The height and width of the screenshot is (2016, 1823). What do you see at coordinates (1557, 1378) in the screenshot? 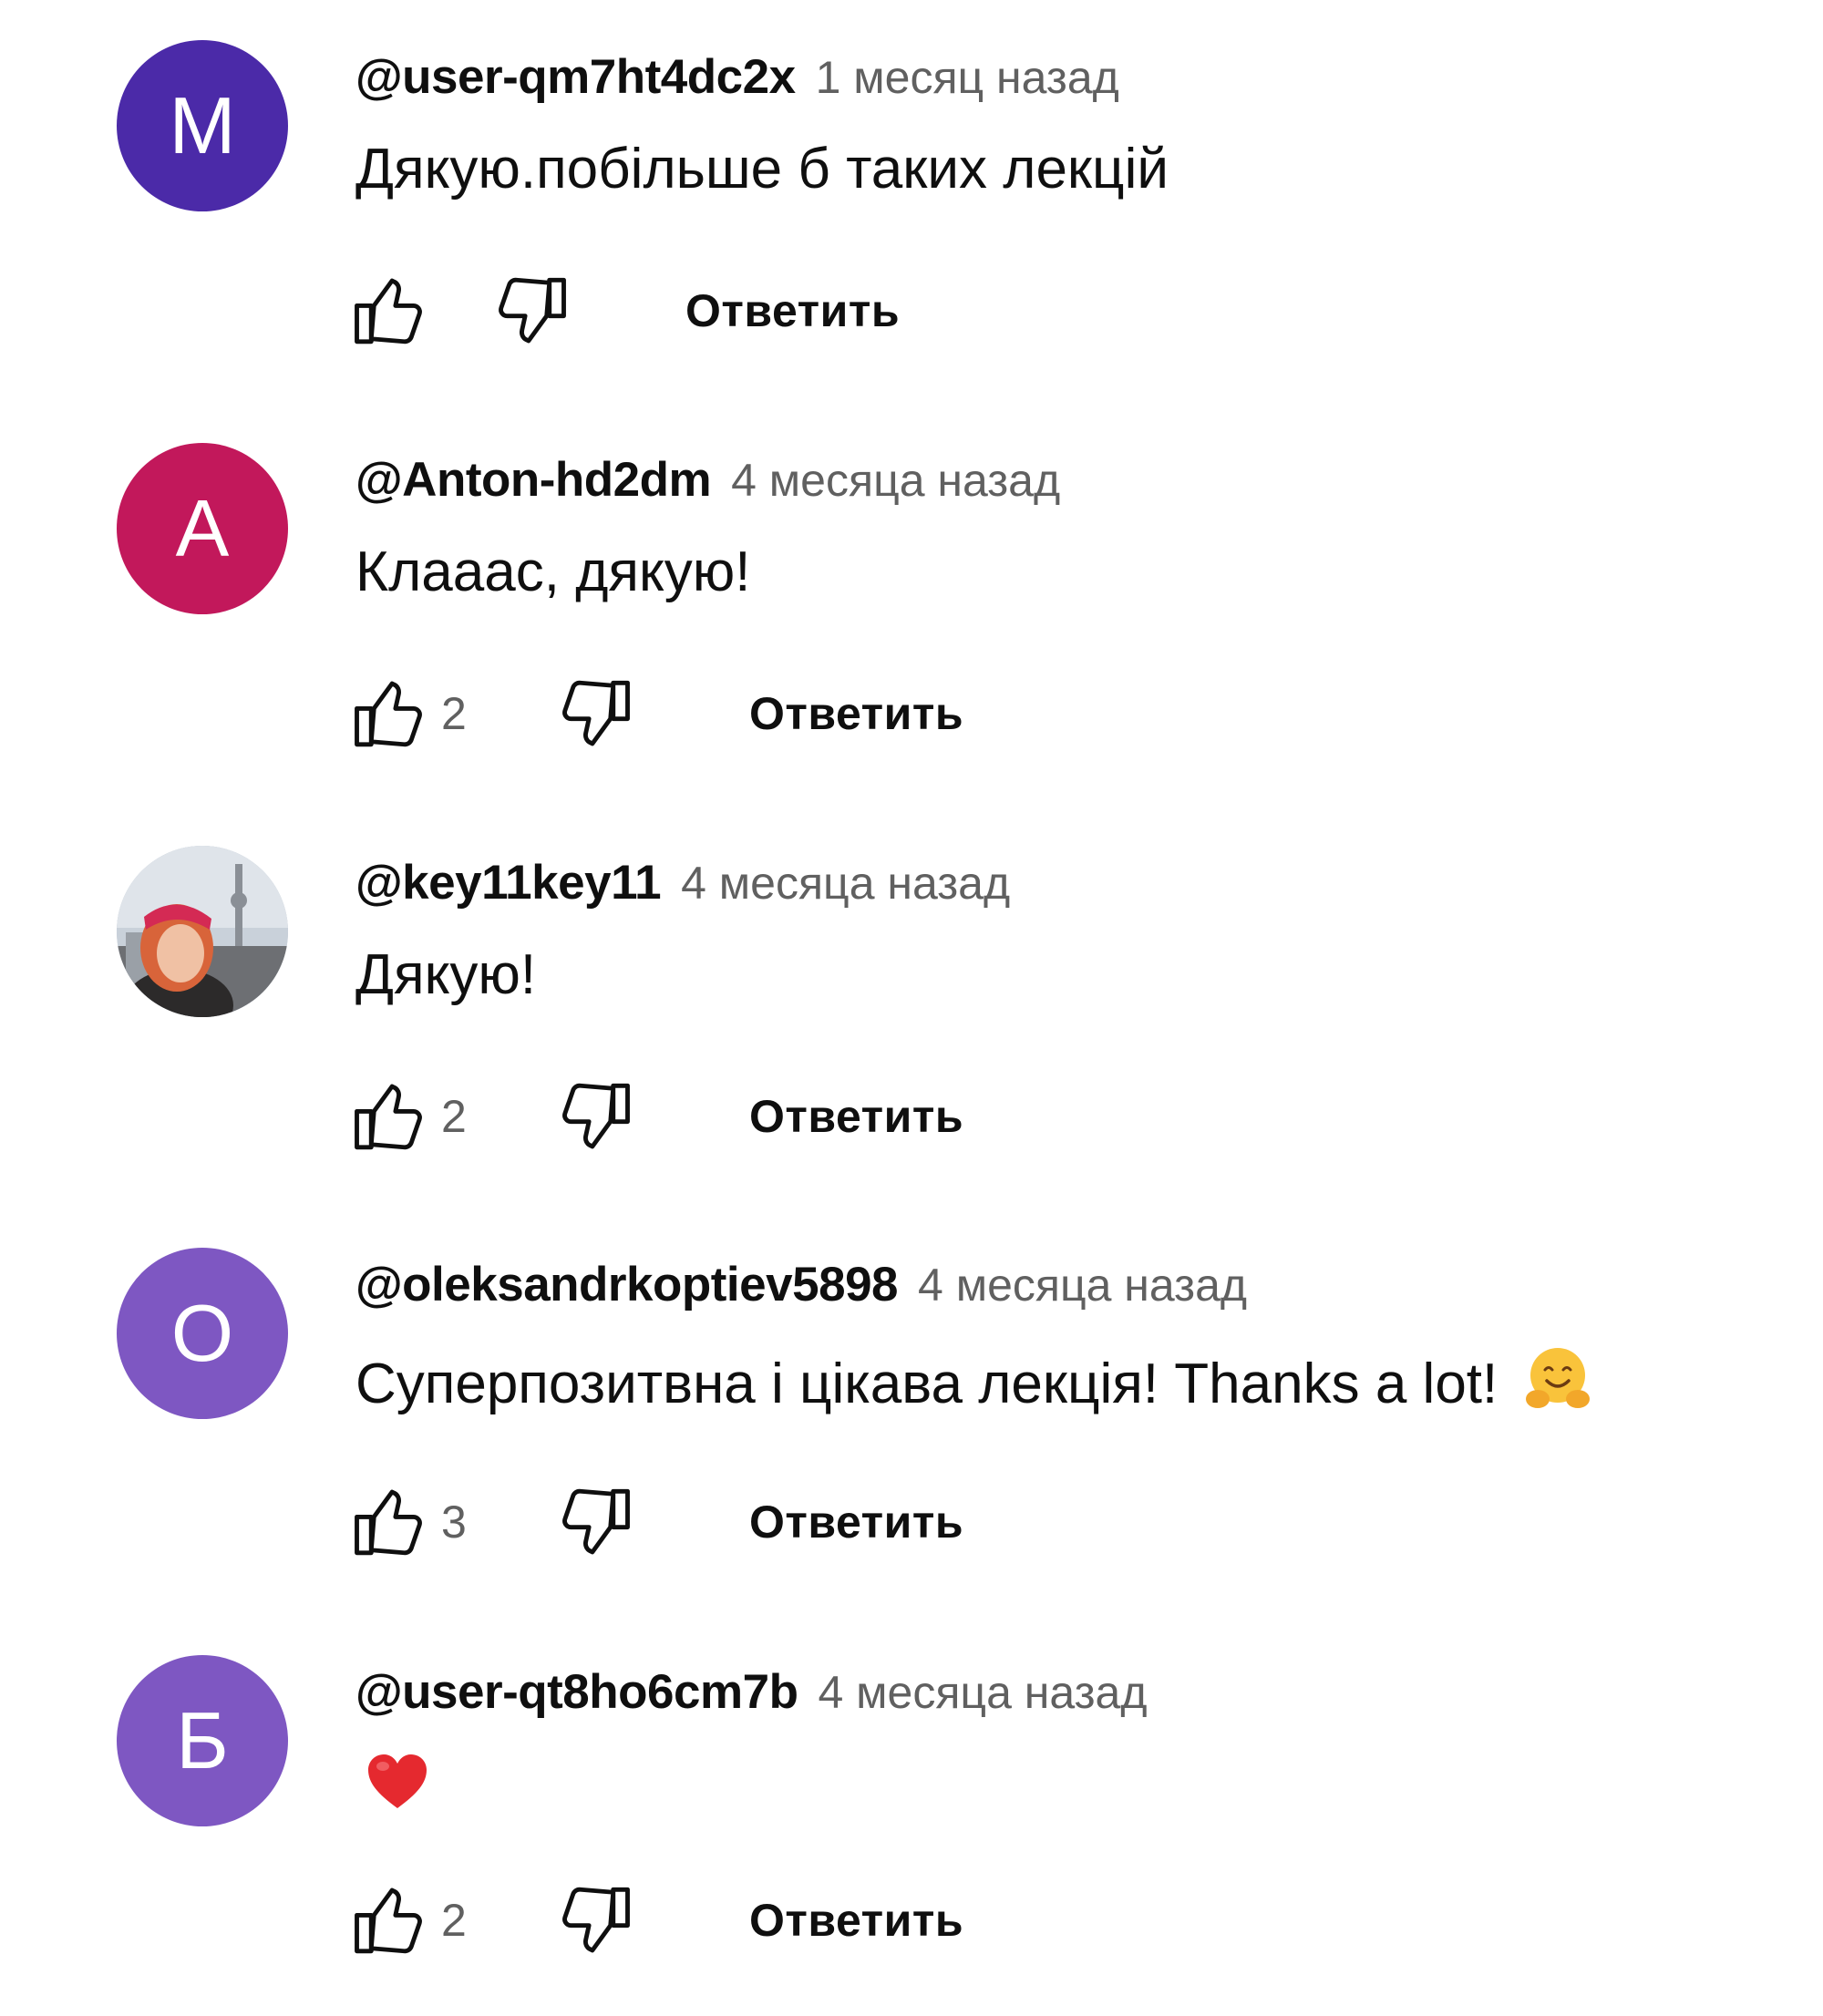
I see `hugging-face-emoji` at bounding box center [1557, 1378].